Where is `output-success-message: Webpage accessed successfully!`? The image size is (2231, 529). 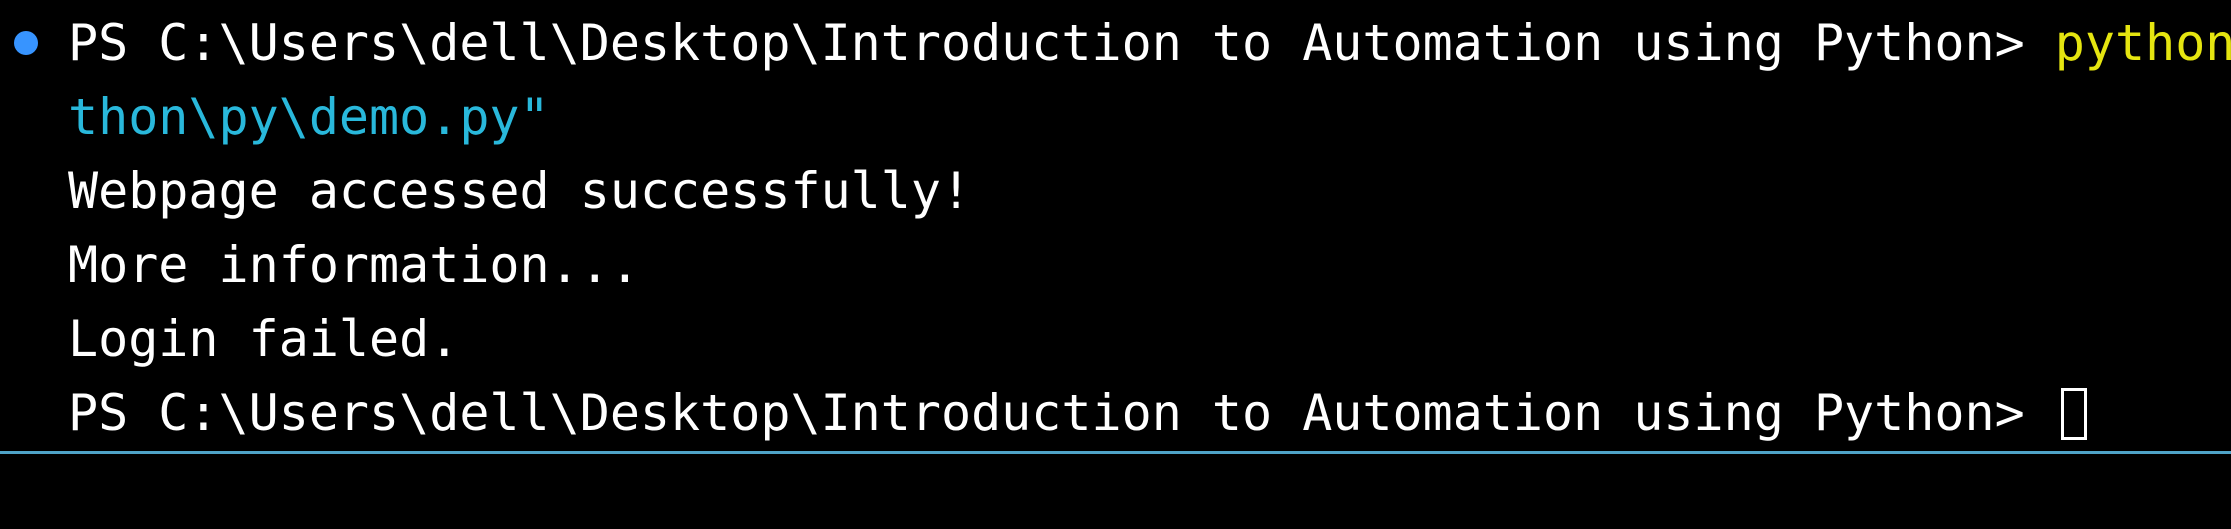
output-success-message: Webpage accessed successfully! is located at coordinates (520, 191).